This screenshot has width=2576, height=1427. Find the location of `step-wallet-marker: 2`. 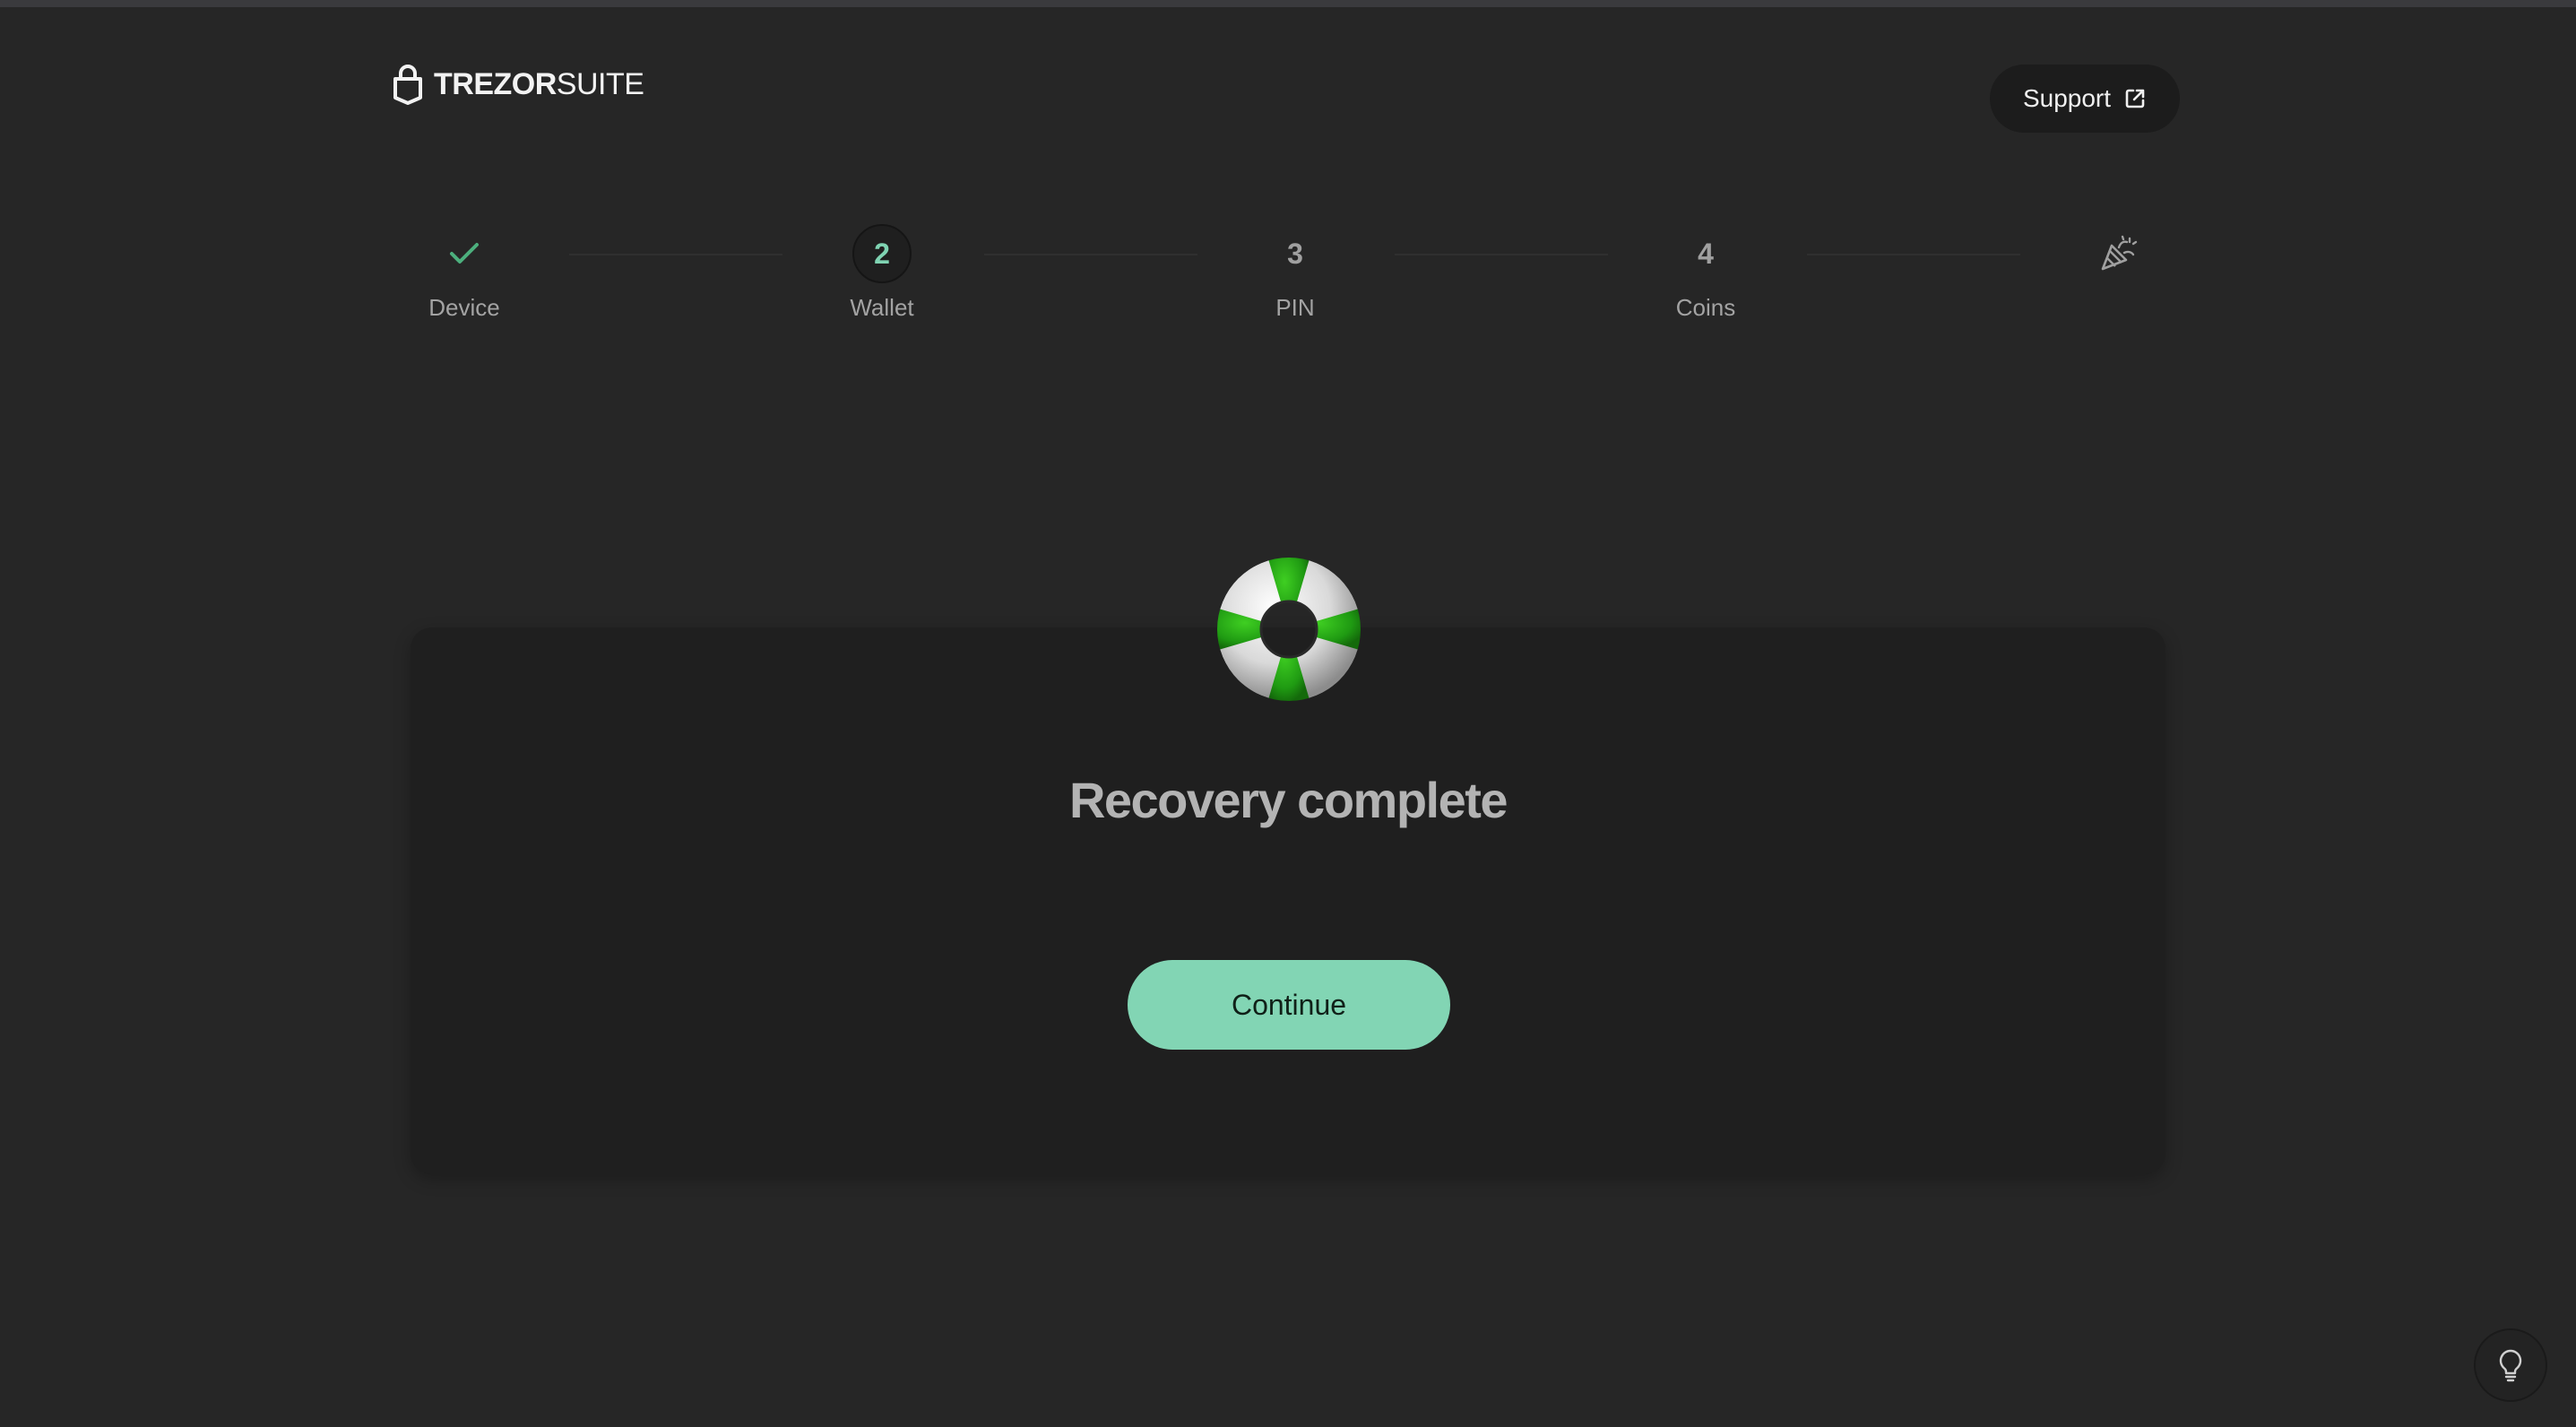

step-wallet-marker: 2 is located at coordinates (882, 253).